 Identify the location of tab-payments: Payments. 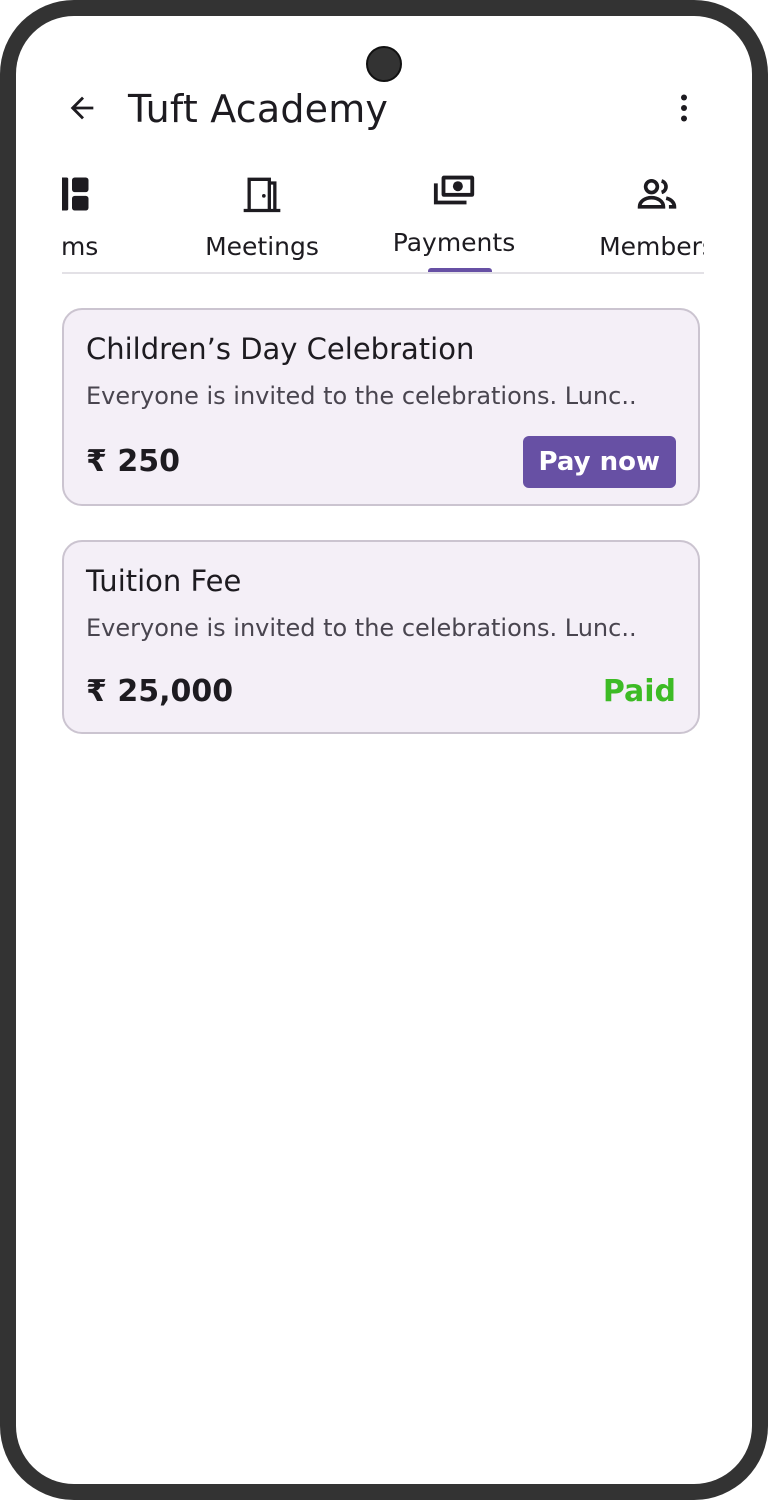
(454, 218).